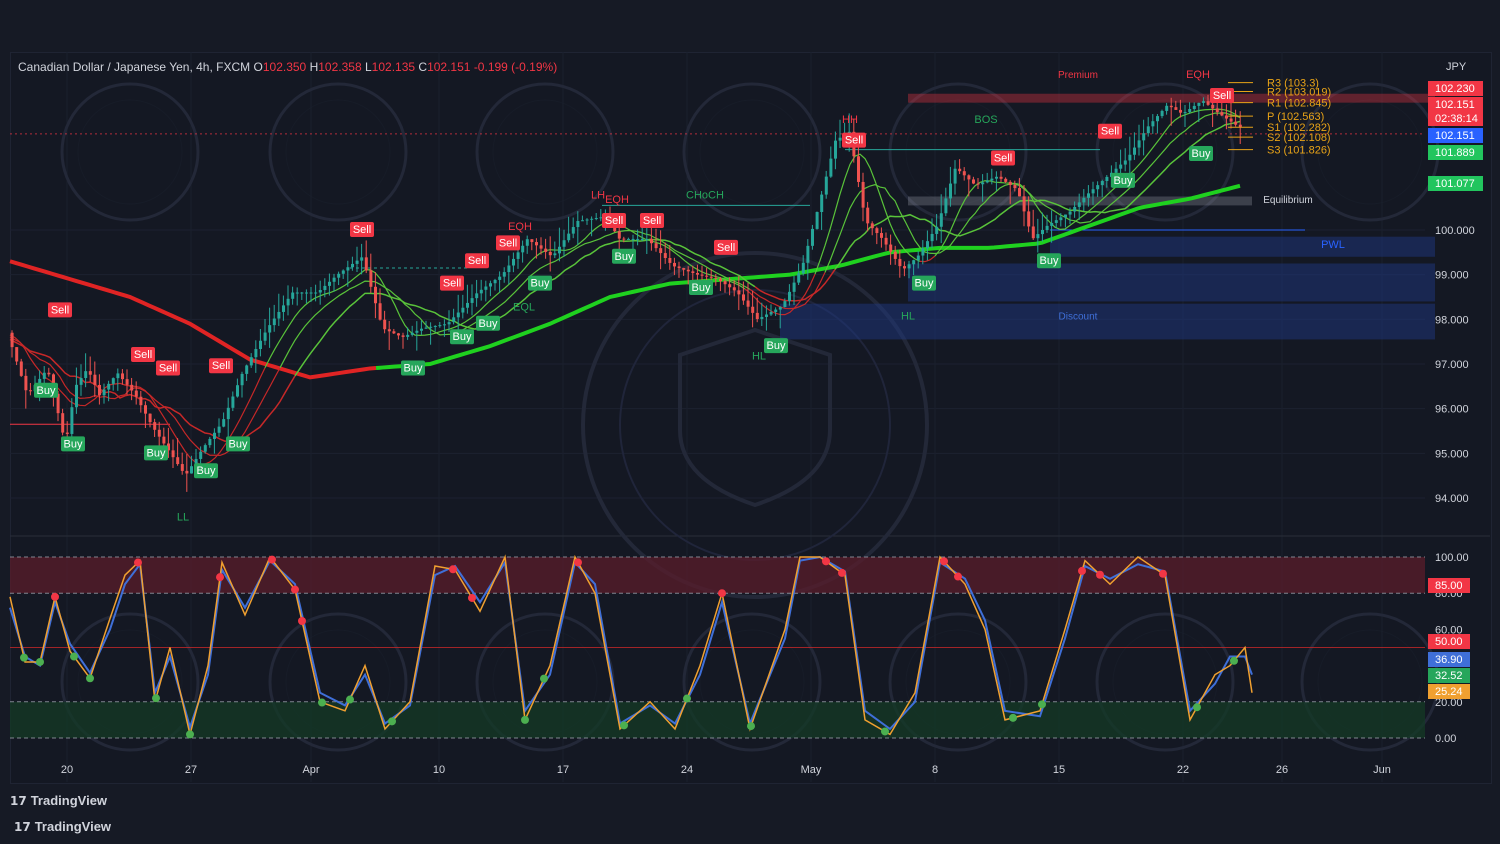  What do you see at coordinates (1452, 276) in the screenshot?
I see `price-tick-label: 99.000` at bounding box center [1452, 276].